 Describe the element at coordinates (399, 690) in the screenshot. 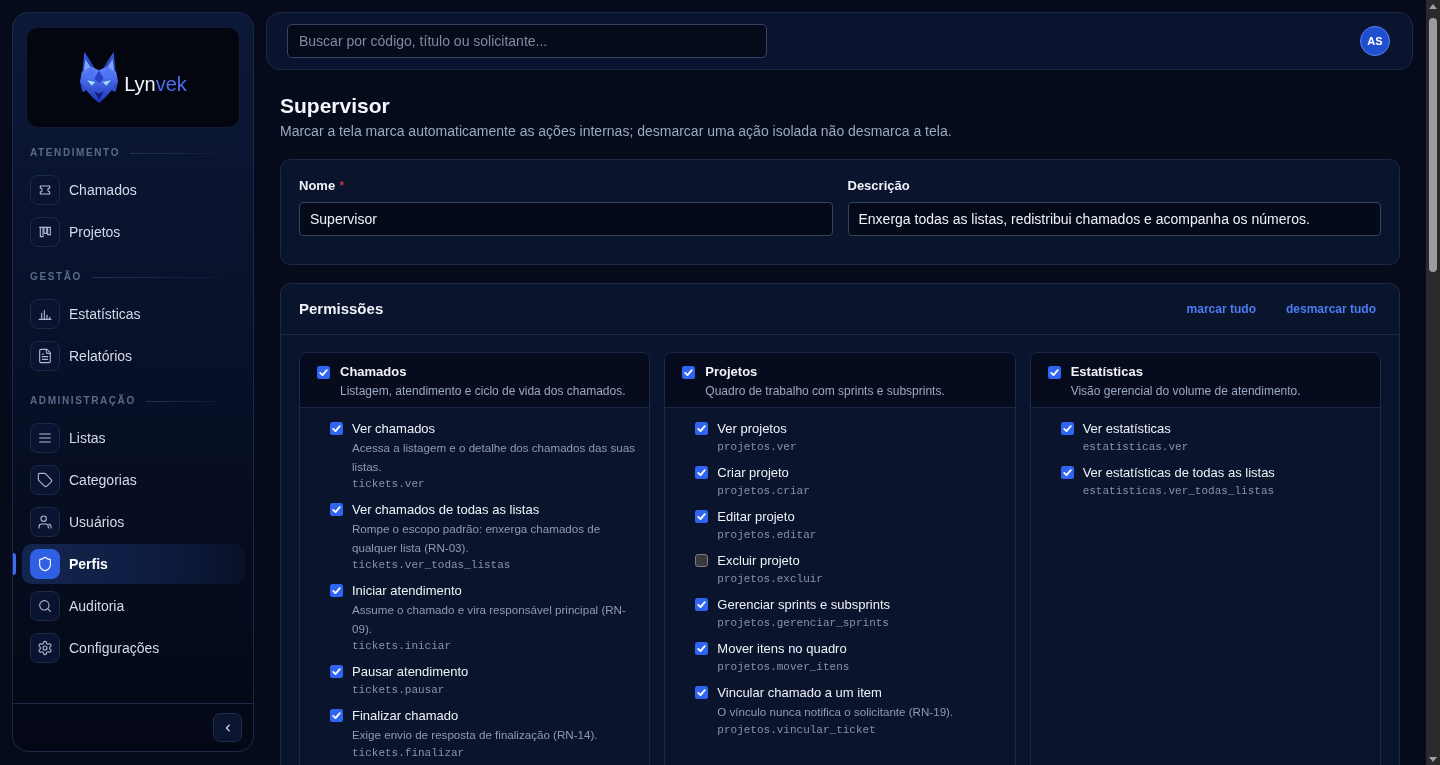

I see `permission-code: tickets.pausar` at that location.